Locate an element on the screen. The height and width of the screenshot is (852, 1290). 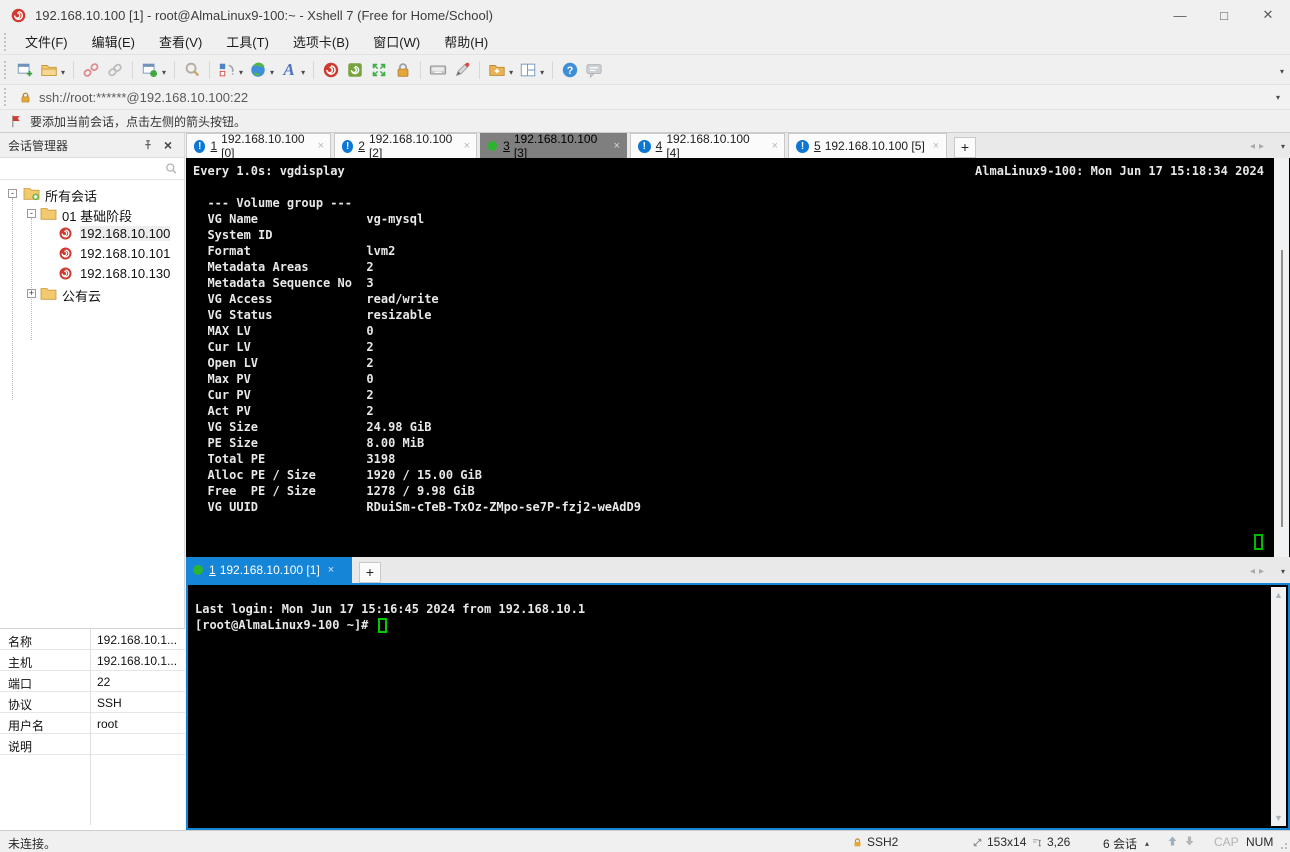
expand-icon: + is located at coordinates (31, 293).